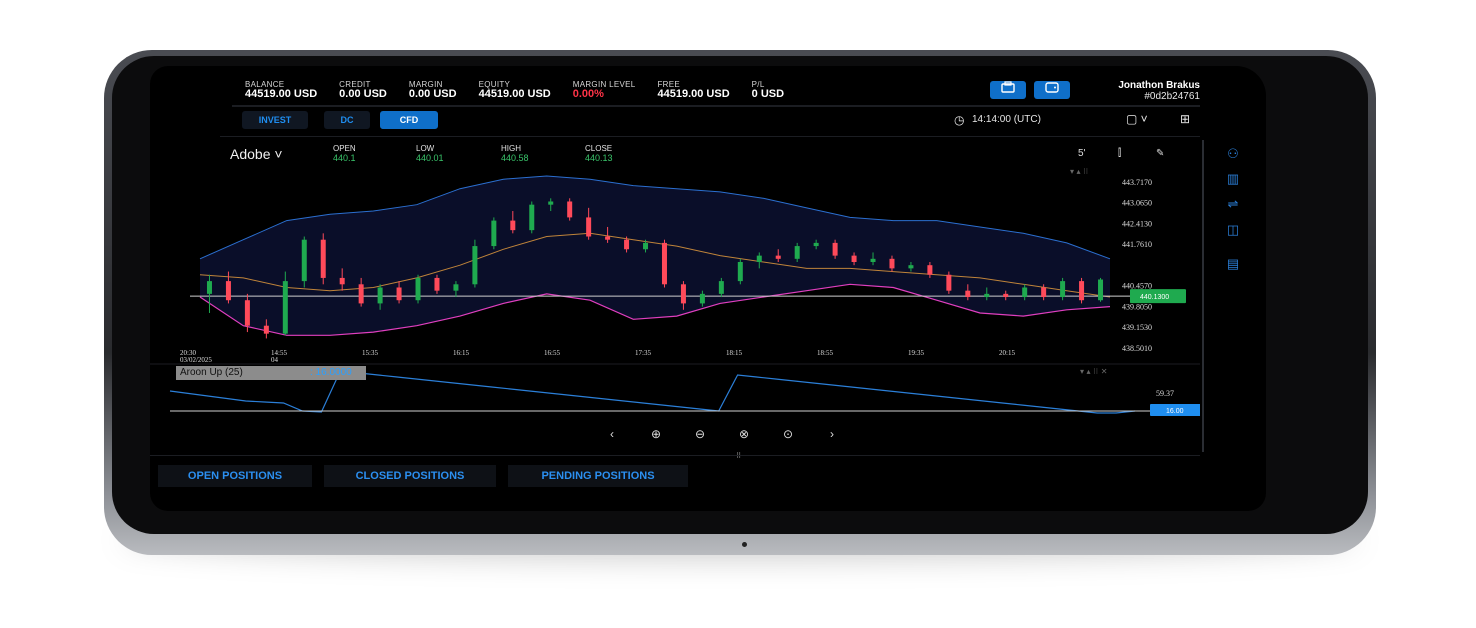 The image size is (1476, 628). I want to click on x-tick-label: 16:55, so click(552, 353).